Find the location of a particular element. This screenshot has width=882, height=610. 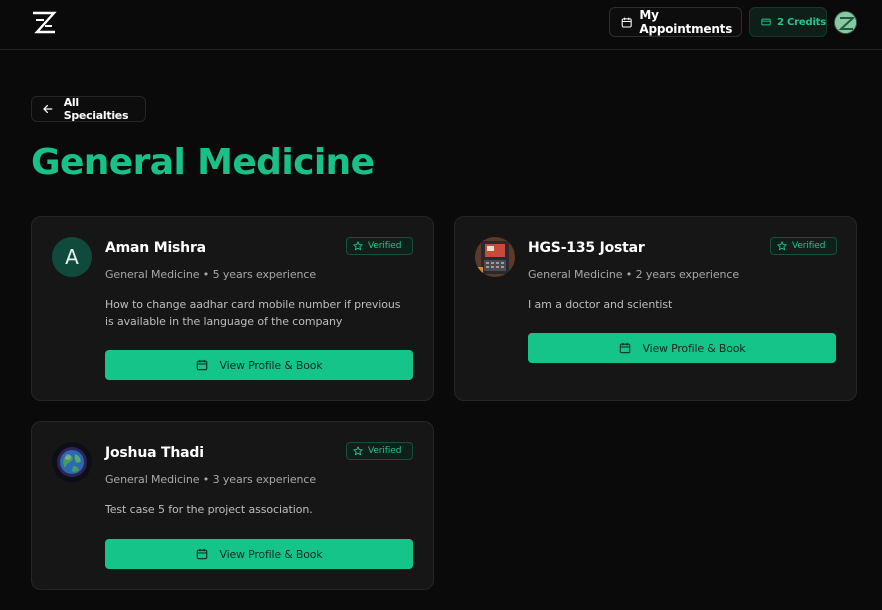

globe-photo-icon is located at coordinates (72, 462).